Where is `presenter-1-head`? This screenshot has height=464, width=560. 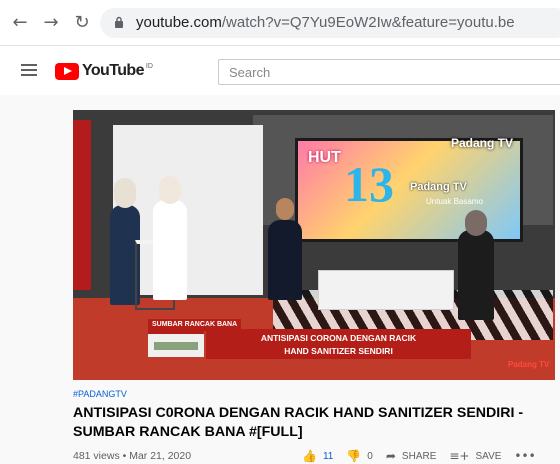
presenter-1-head is located at coordinates (125, 193).